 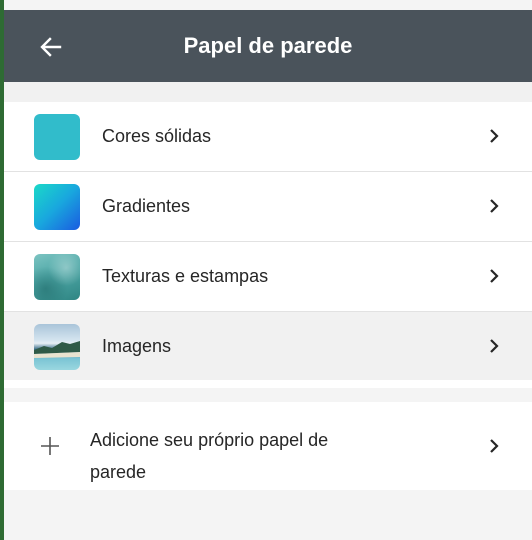 What do you see at coordinates (268, 346) in the screenshot?
I see `category-row-images: Imagens` at bounding box center [268, 346].